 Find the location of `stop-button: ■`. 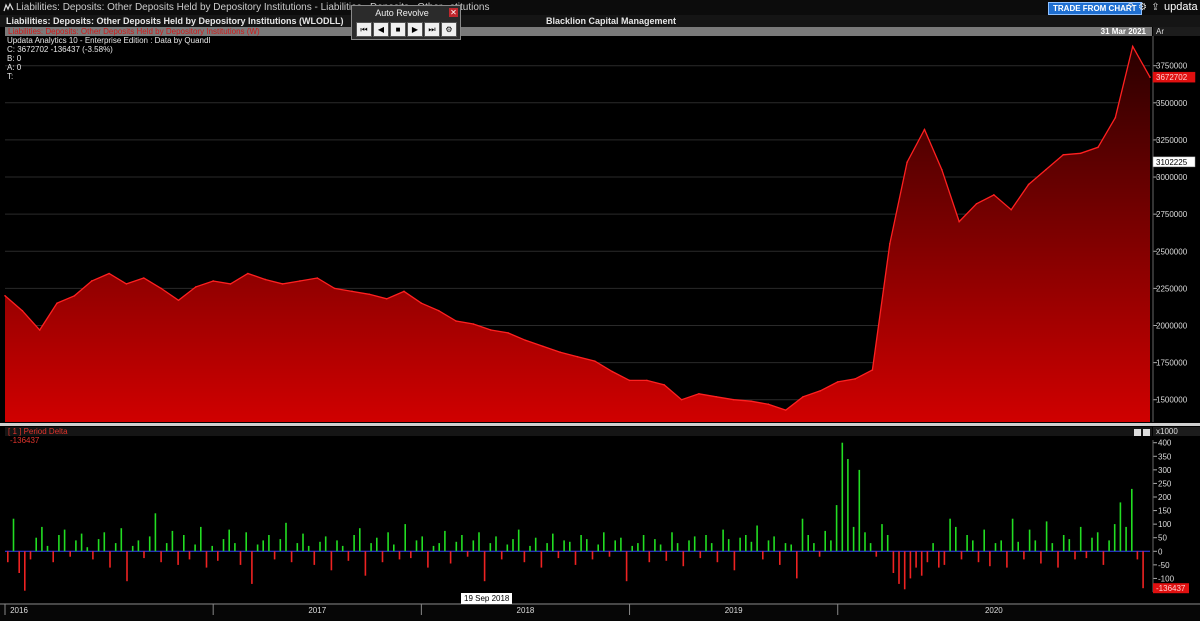

stop-button: ■ is located at coordinates (398, 29).